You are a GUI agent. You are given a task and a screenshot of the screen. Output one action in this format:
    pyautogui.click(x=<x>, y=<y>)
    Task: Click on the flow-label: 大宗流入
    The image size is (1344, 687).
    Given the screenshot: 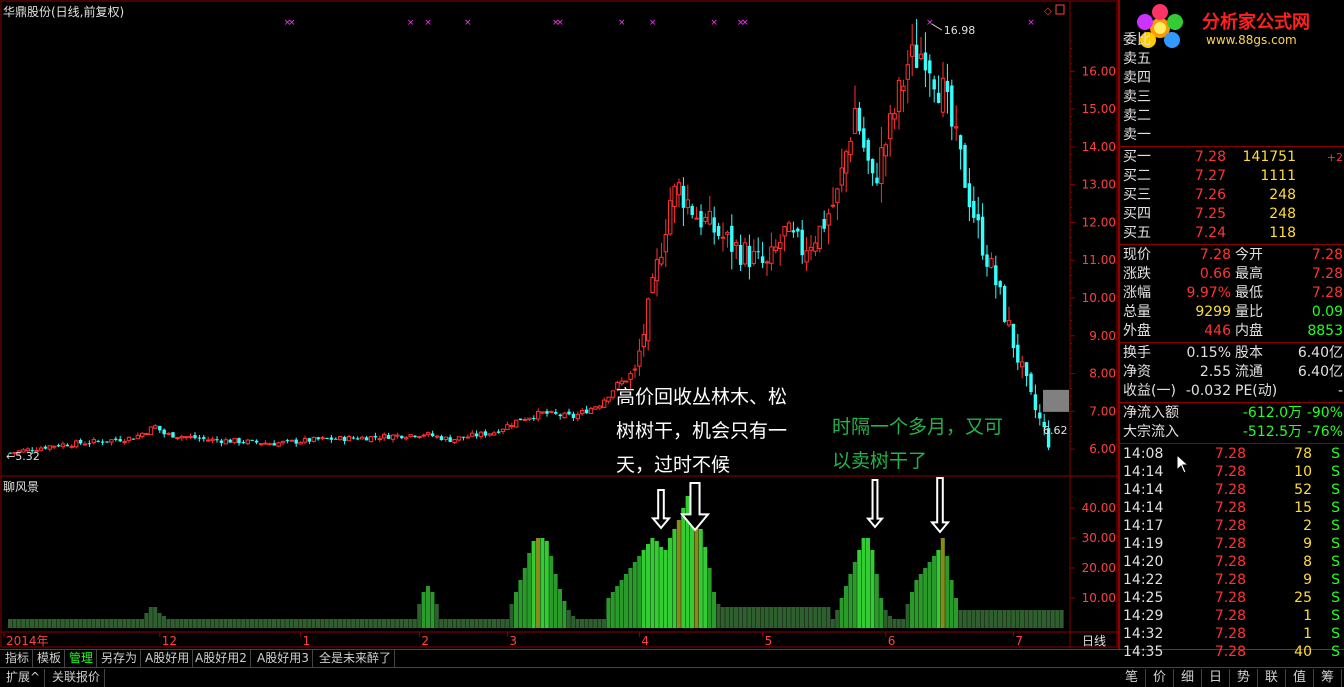 What is the action you would take?
    pyautogui.click(x=1151, y=432)
    